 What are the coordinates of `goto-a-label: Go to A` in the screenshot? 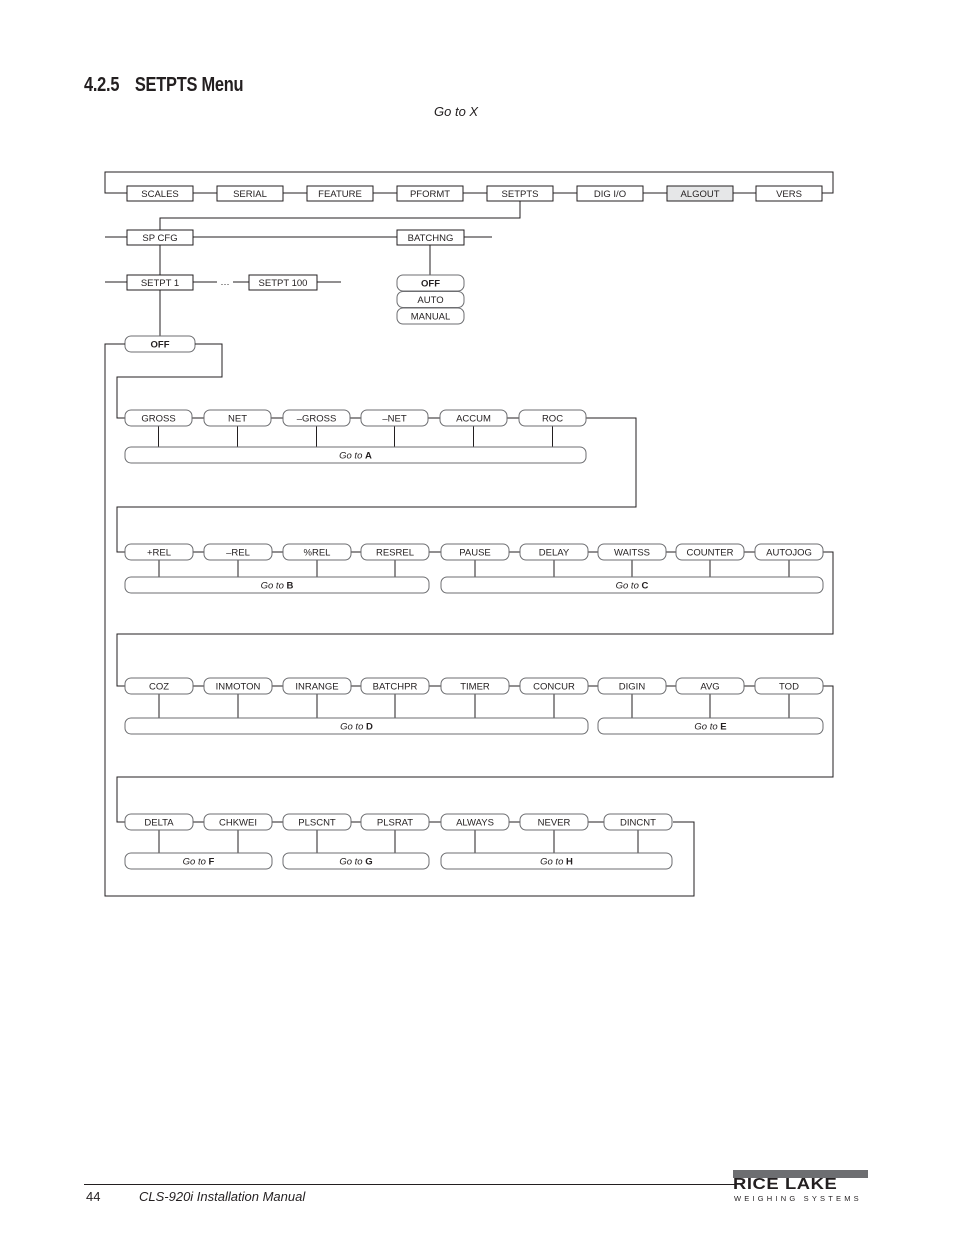 It's located at (355, 456).